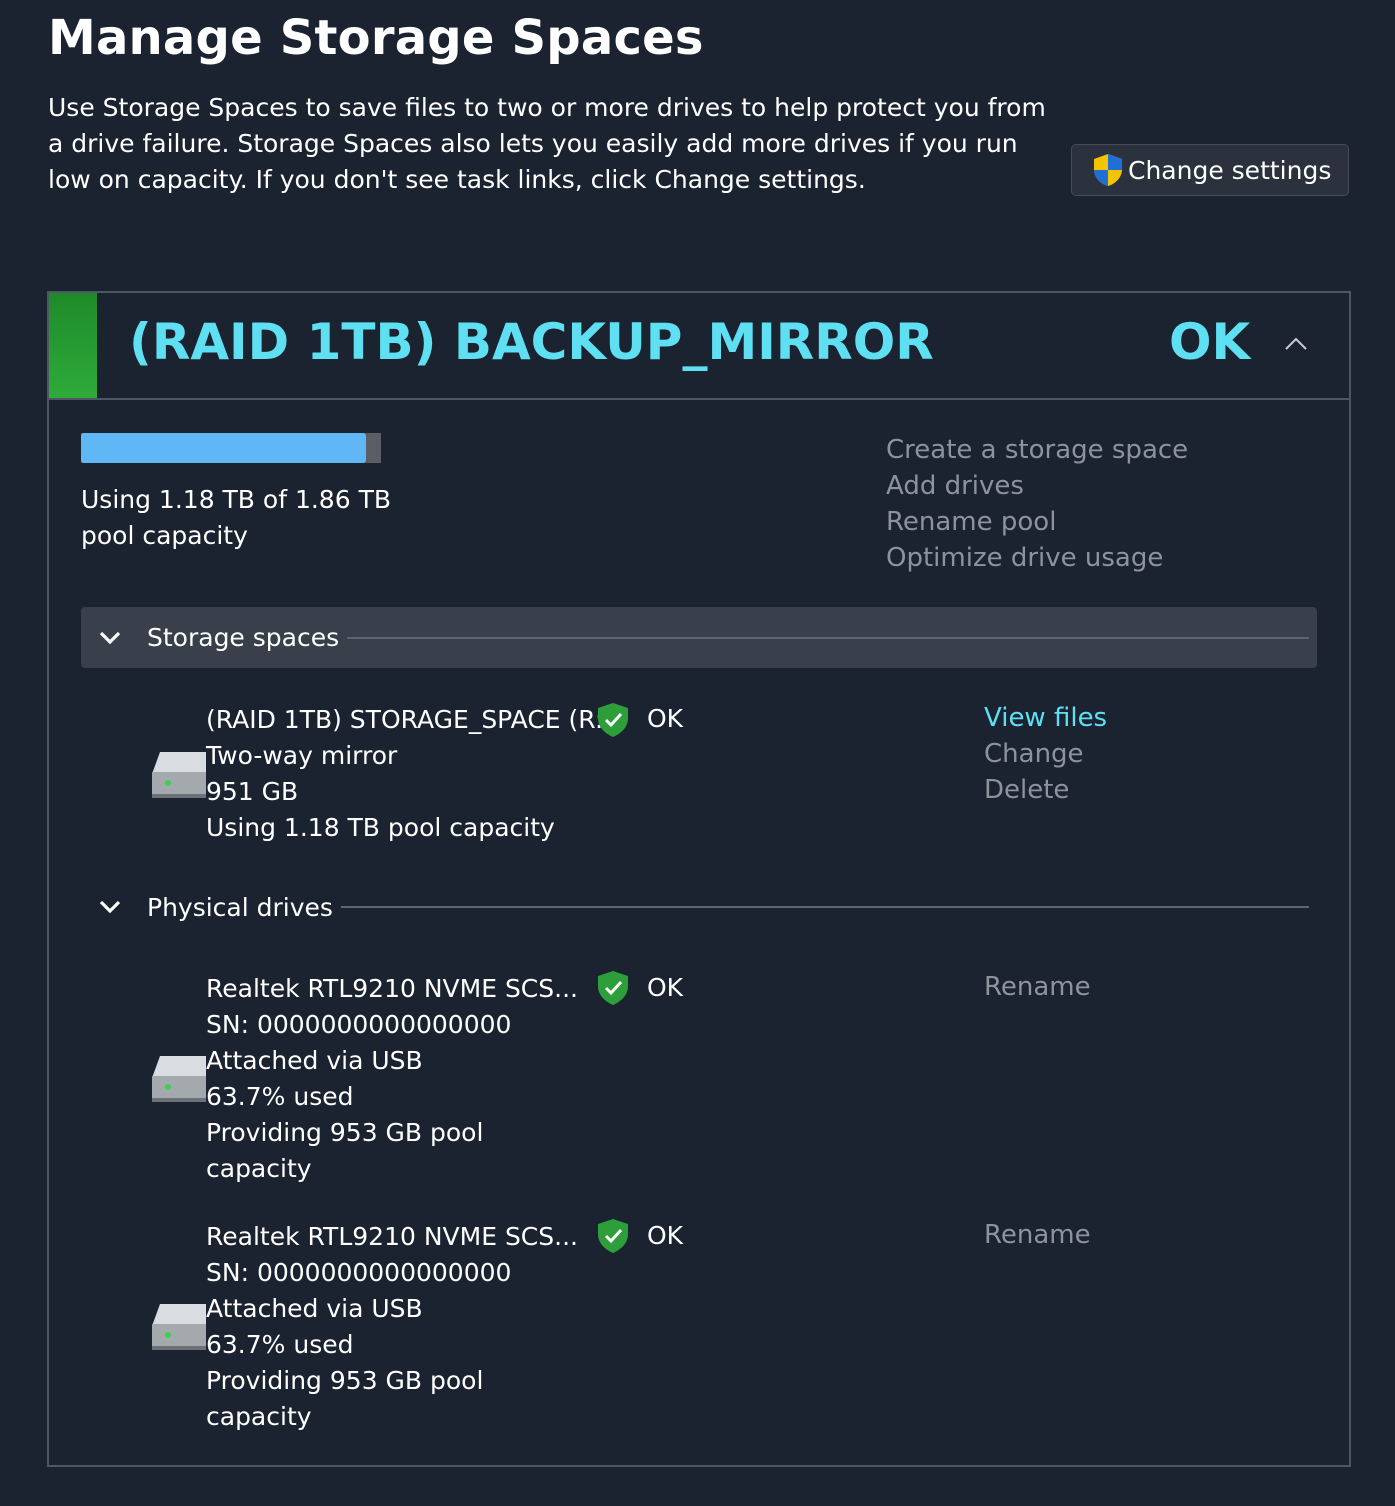 This screenshot has height=1506, width=1395. Describe the element at coordinates (1034, 754) in the screenshot. I see `change-link: Change` at that location.